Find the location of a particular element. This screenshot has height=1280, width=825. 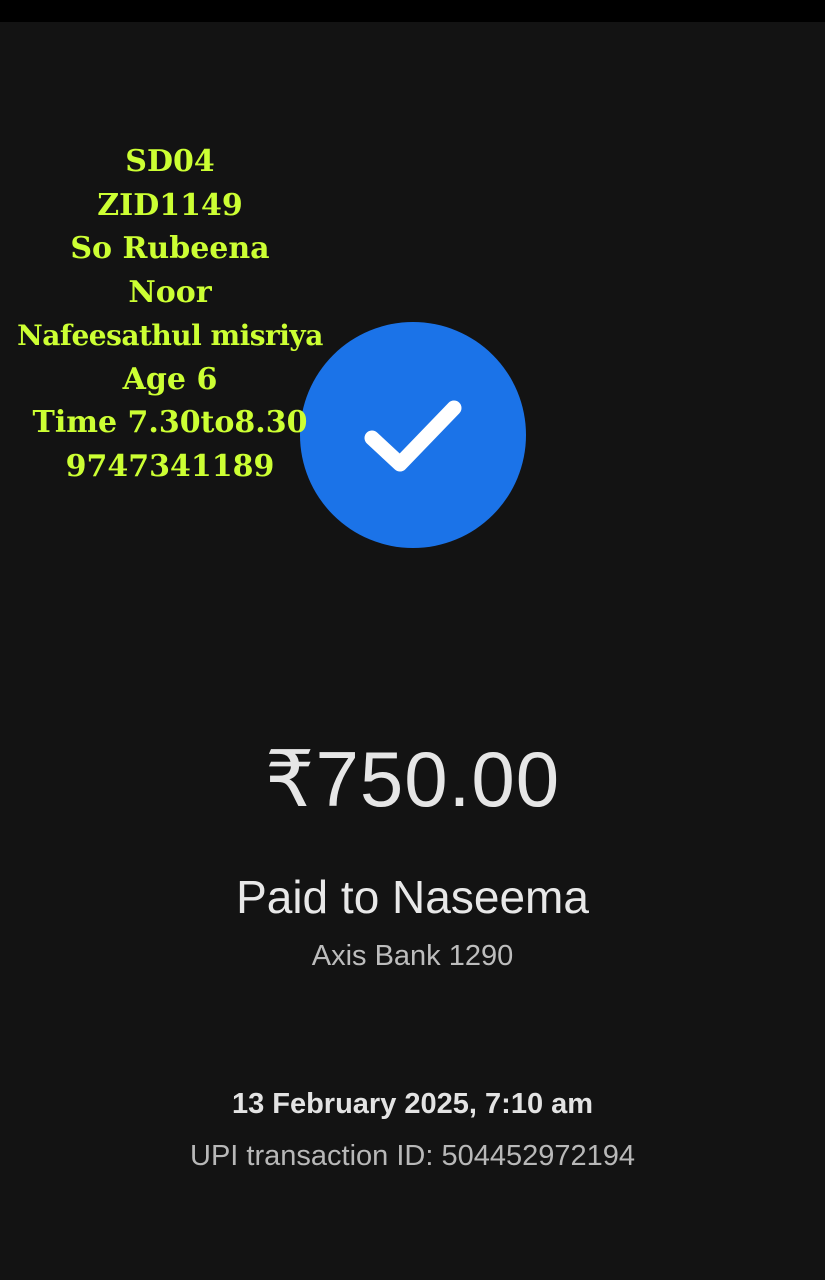

upi-transaction-id: UPI transaction ID: 504452972194 is located at coordinates (412, 1156).